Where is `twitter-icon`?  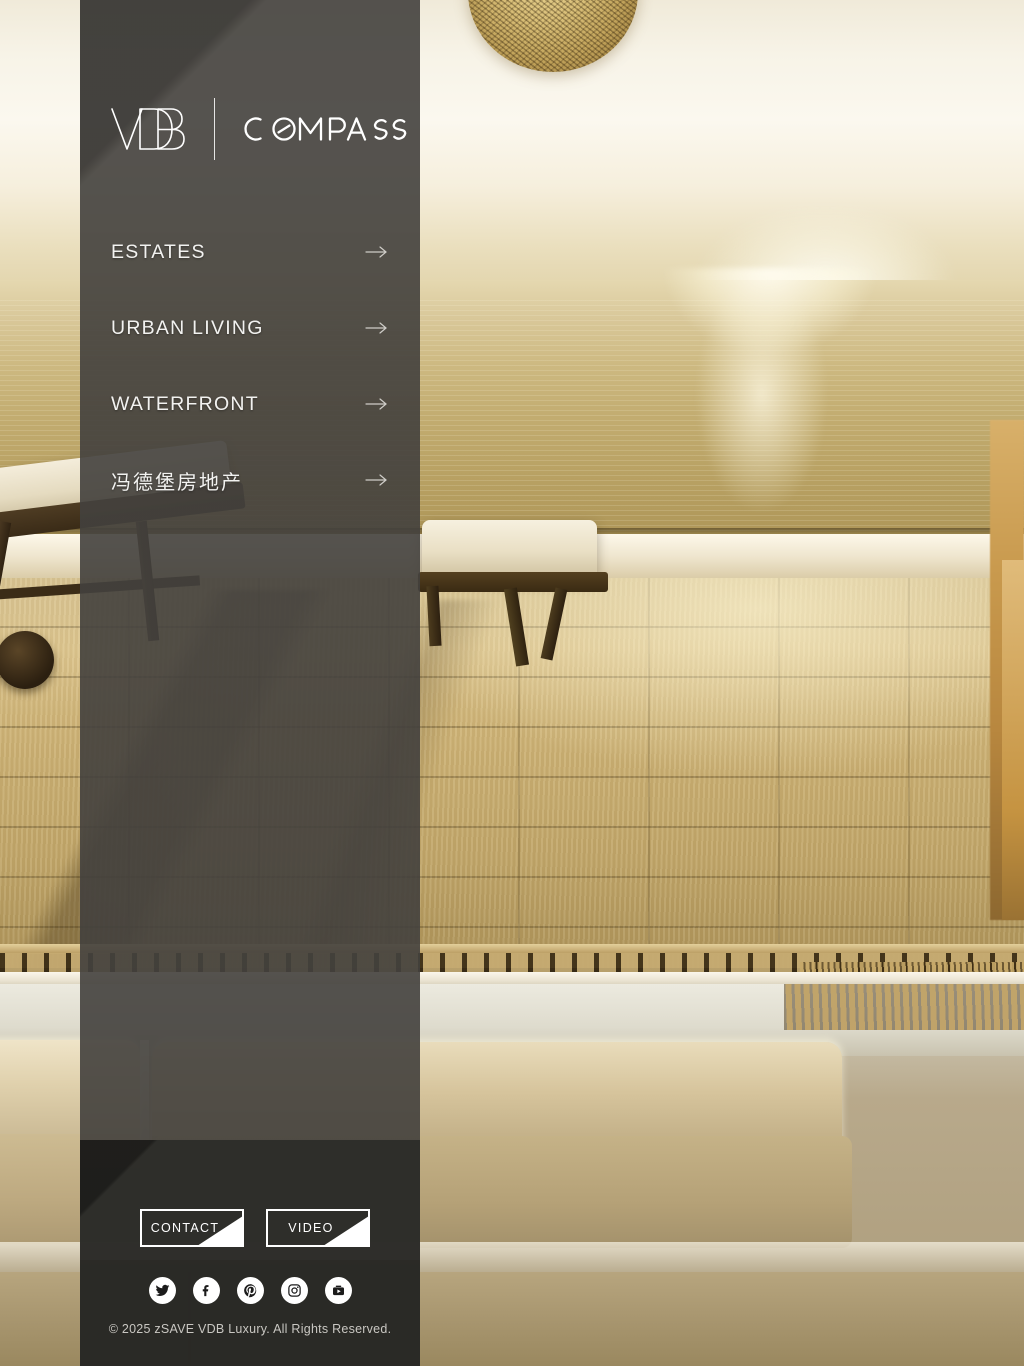 twitter-icon is located at coordinates (162, 1290).